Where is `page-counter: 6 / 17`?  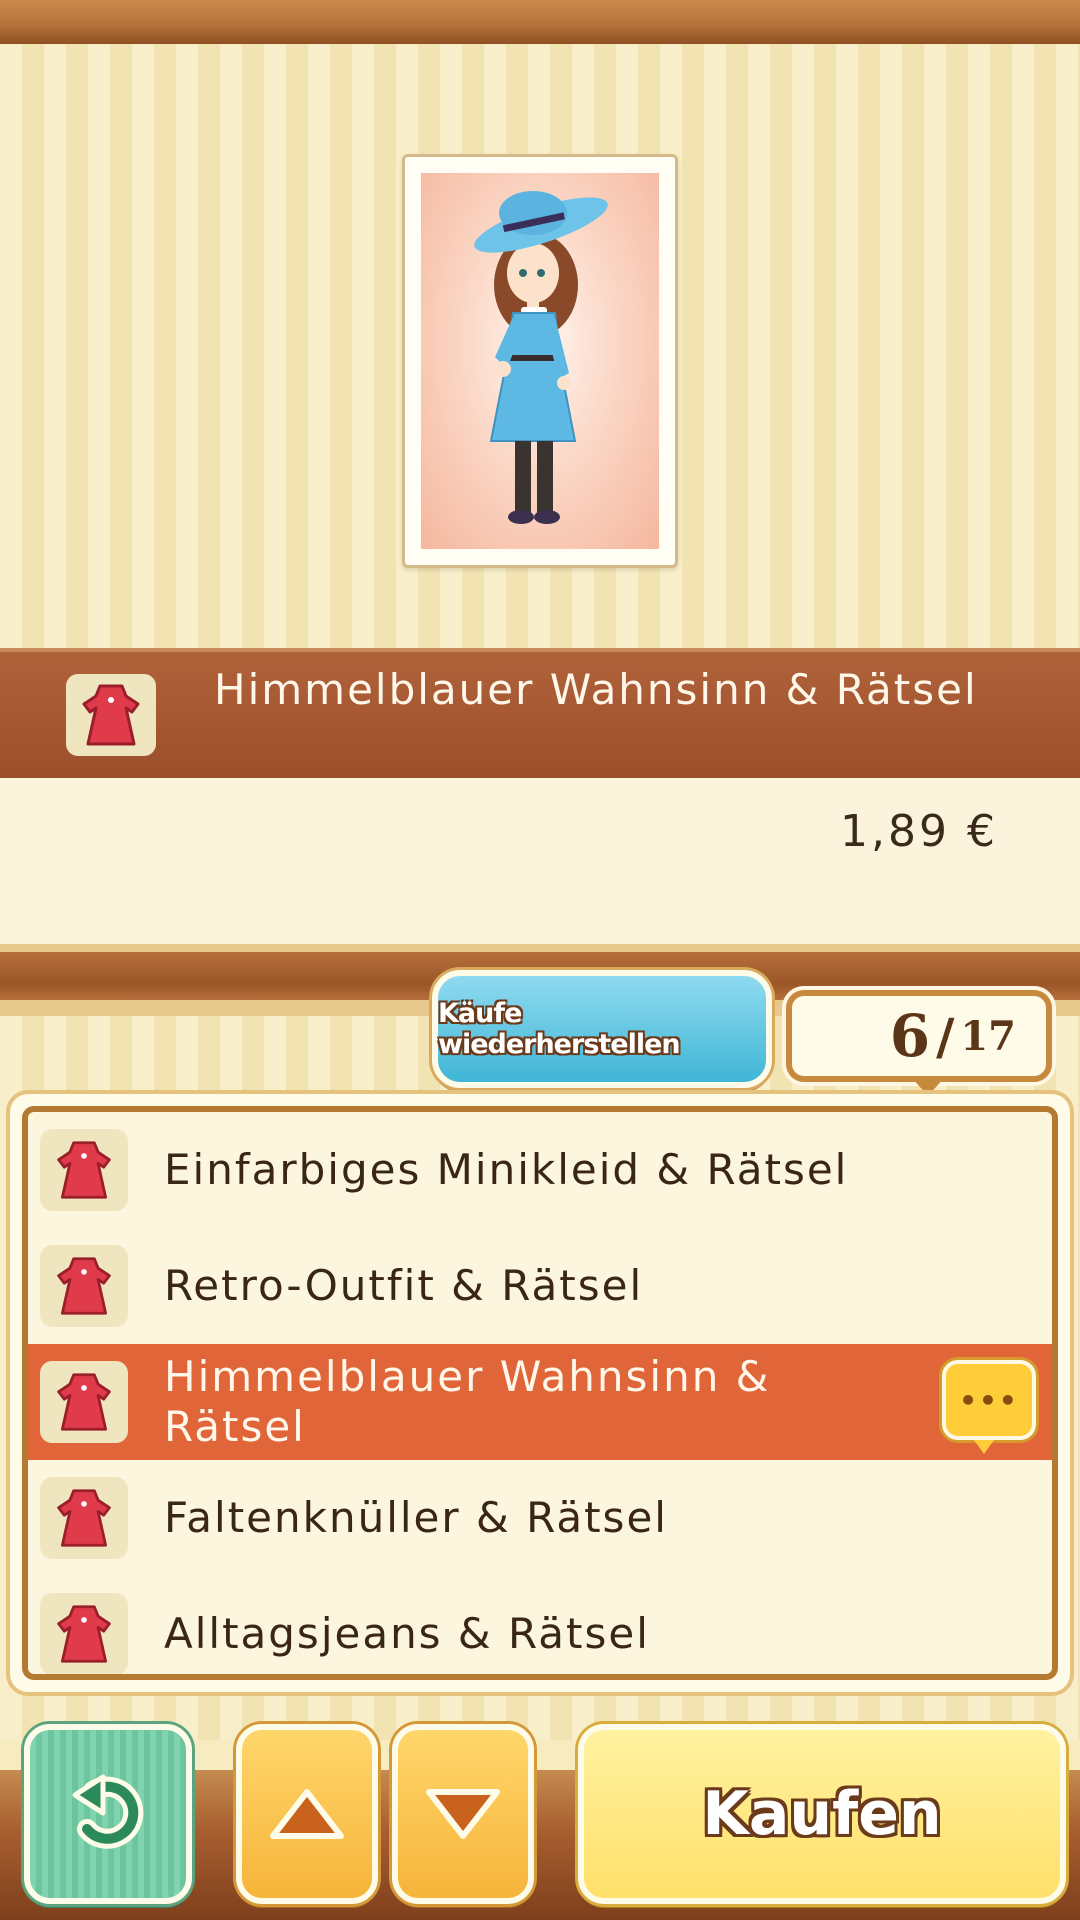 page-counter: 6 / 17 is located at coordinates (919, 1036).